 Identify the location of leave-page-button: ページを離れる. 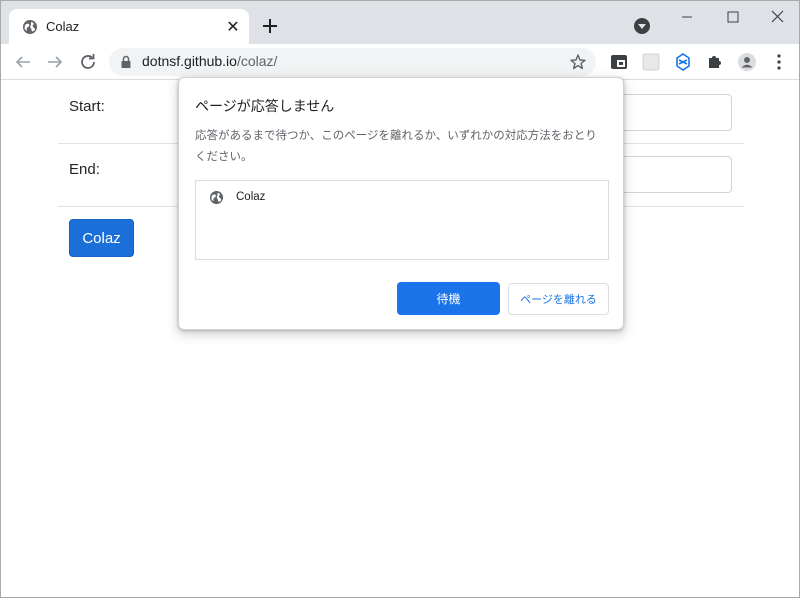
(558, 299).